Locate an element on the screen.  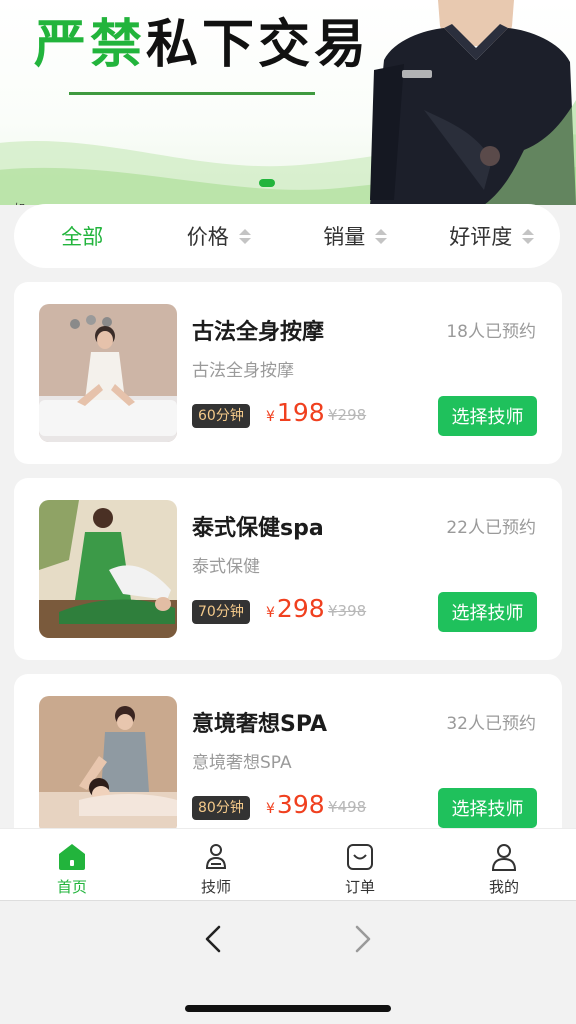
service-subtitle: 泰式保健 is located at coordinates (226, 567).